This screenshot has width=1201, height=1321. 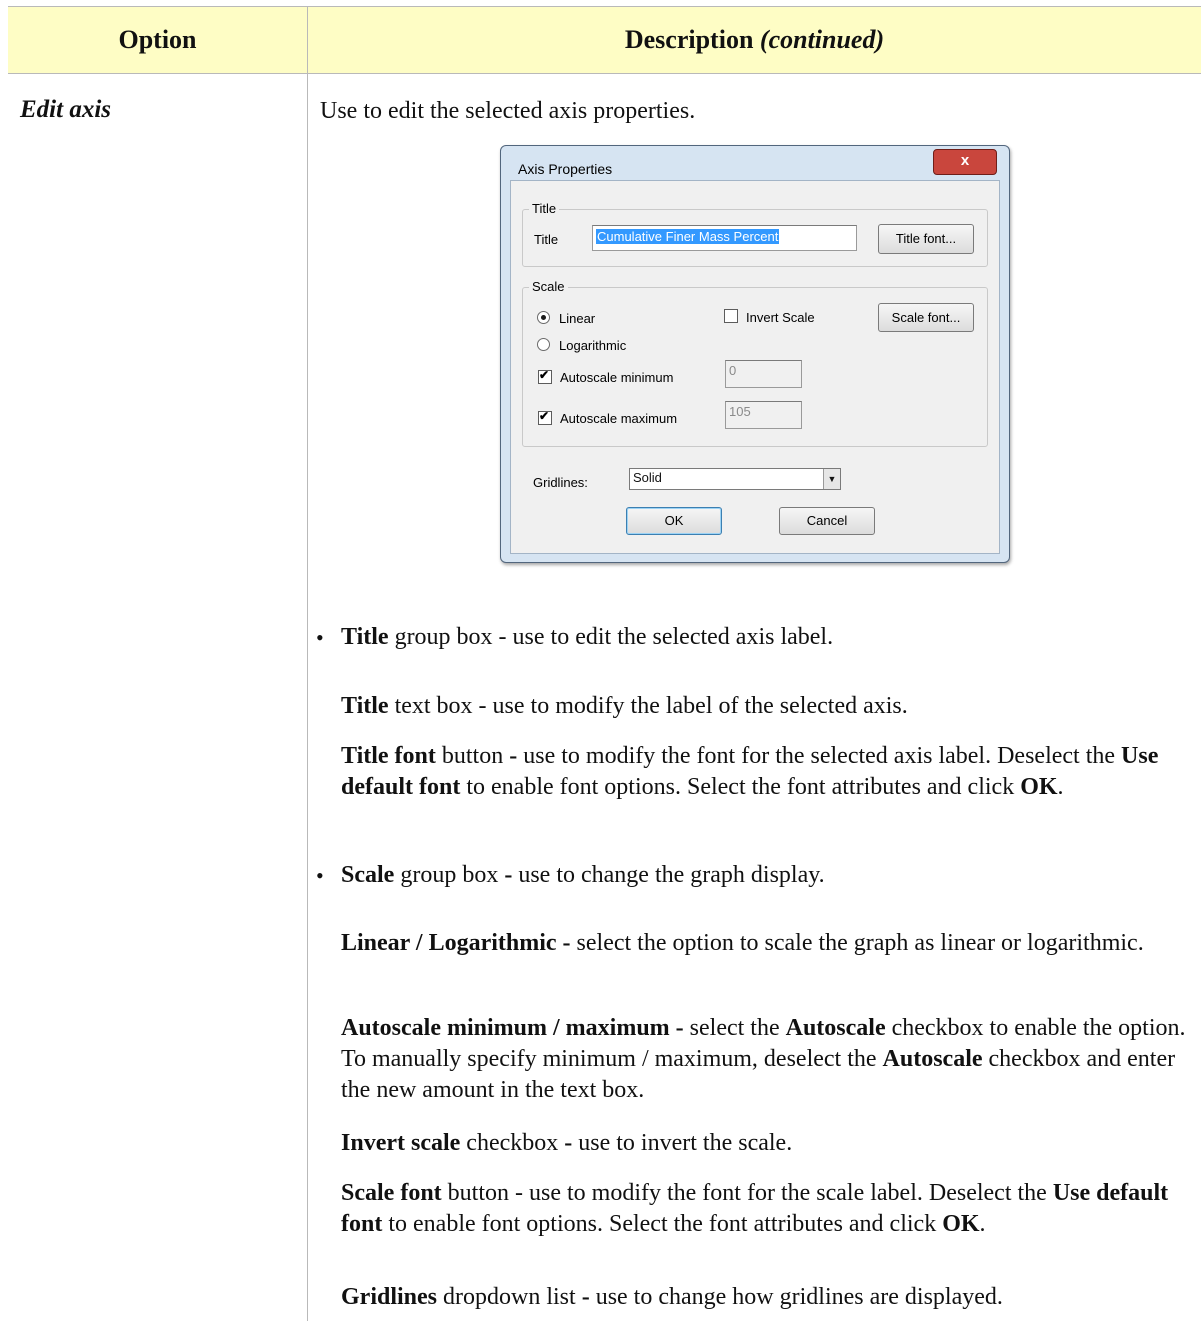 I want to click on p7-text-2: use to invert the scale., so click(x=682, y=1143).